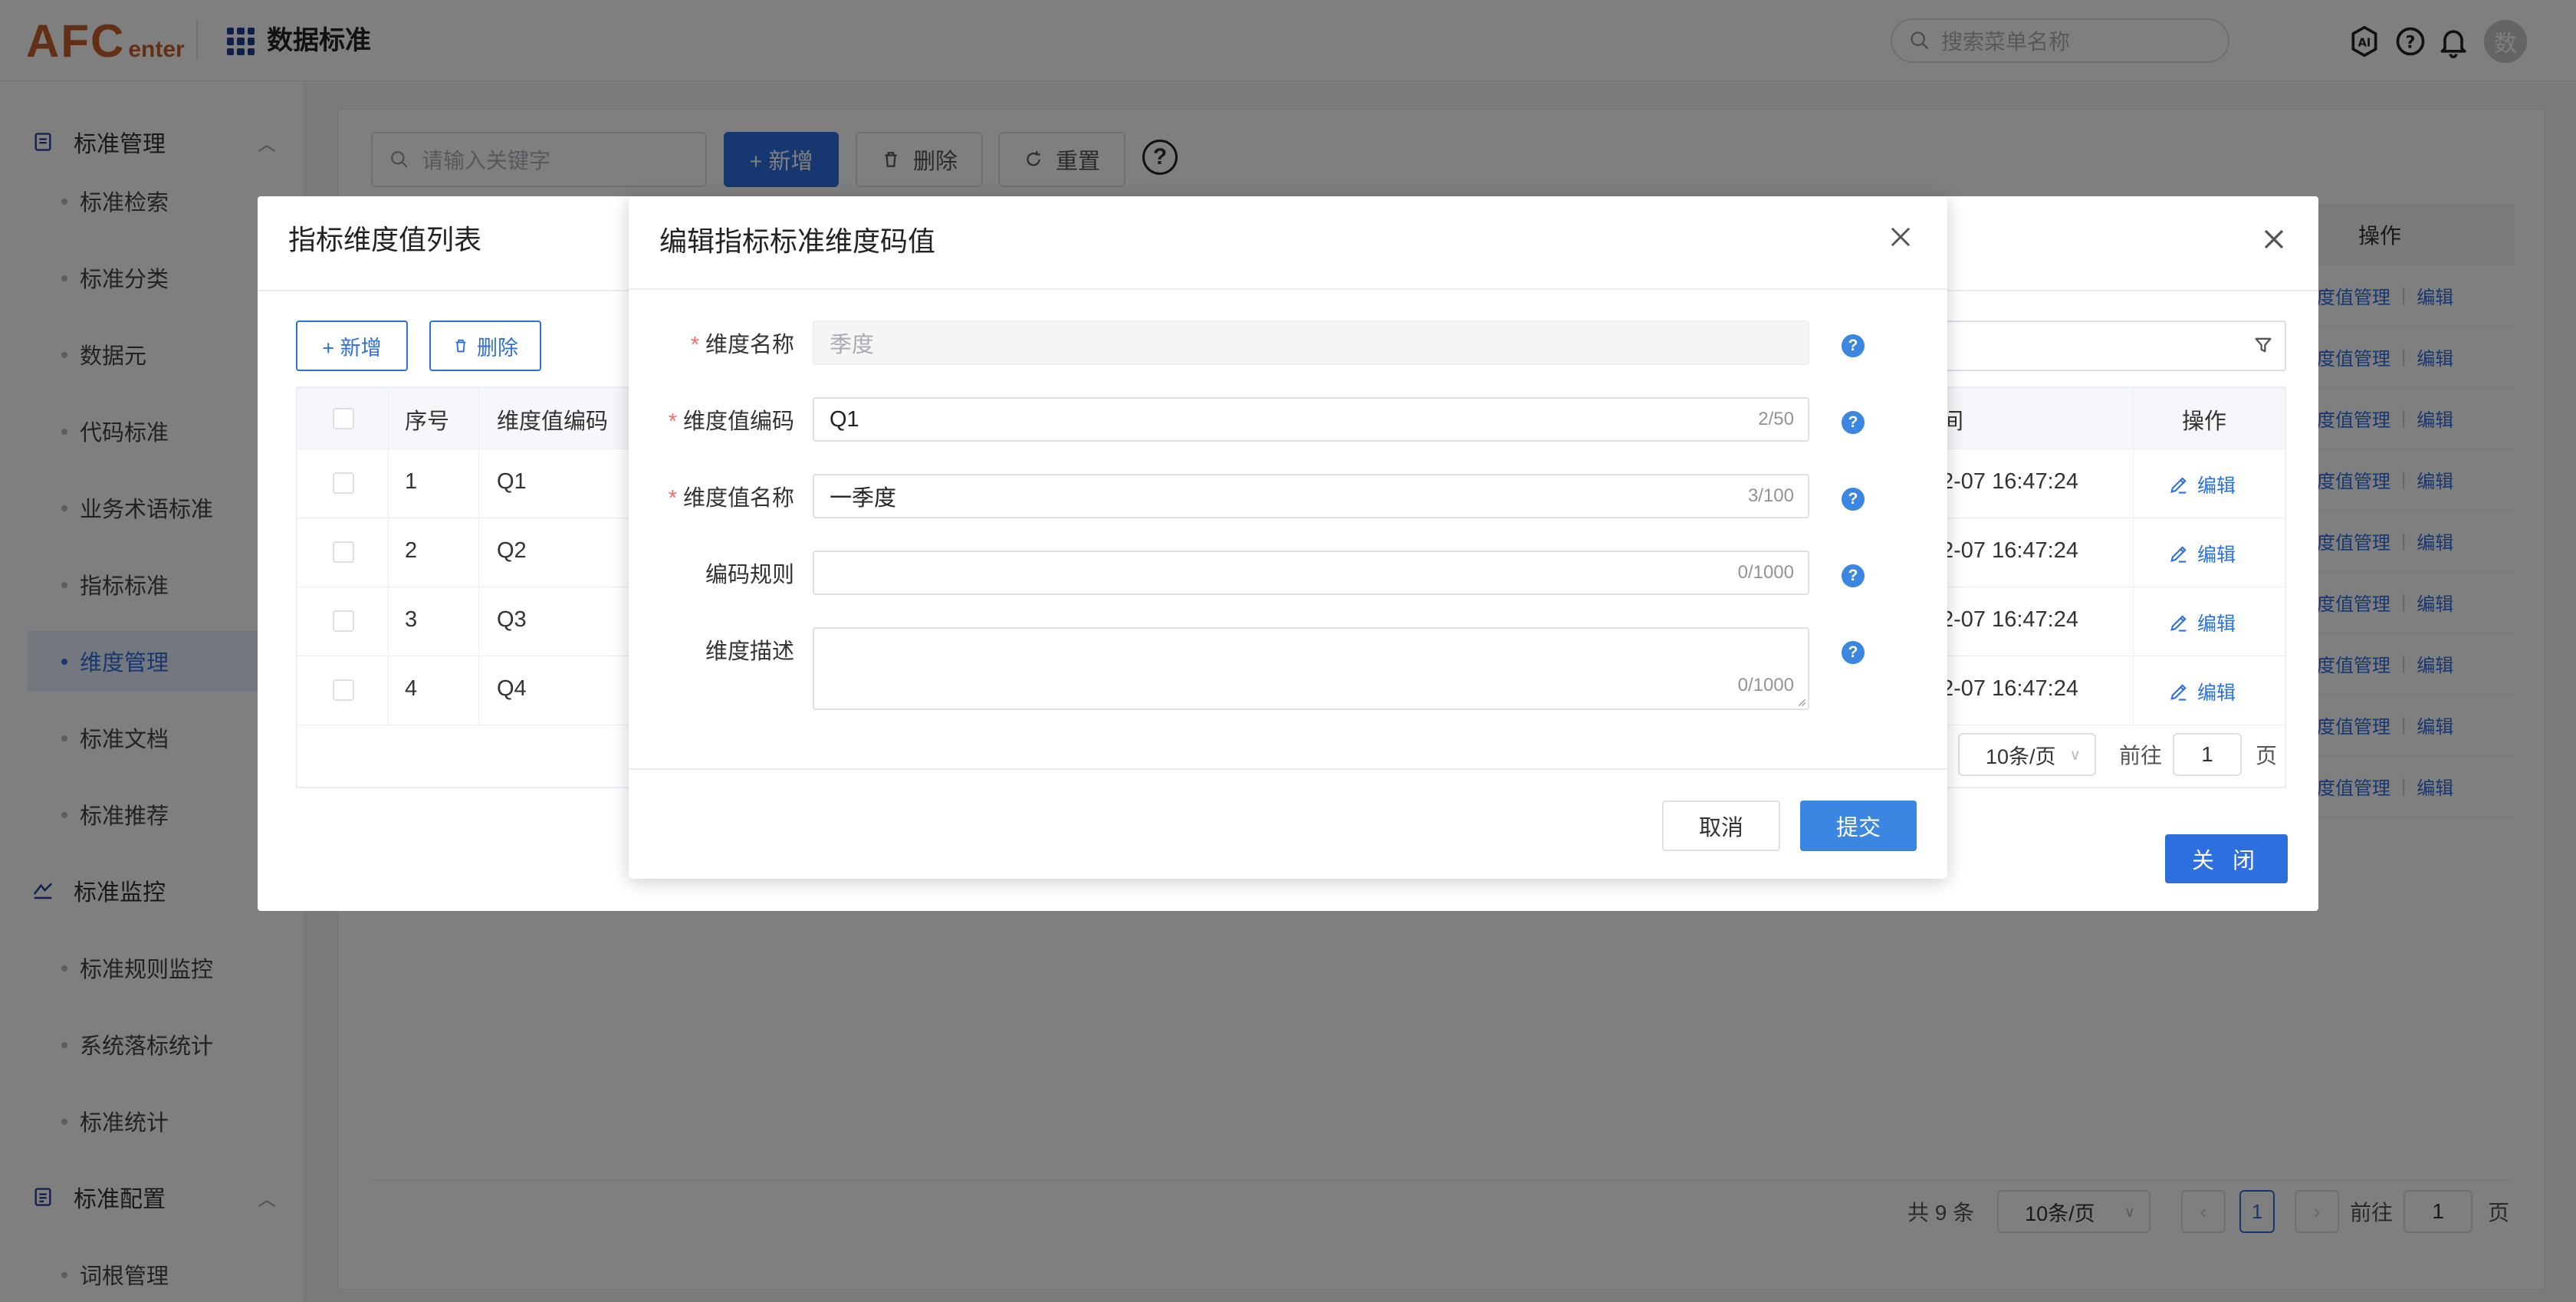  Describe the element at coordinates (1721, 826) in the screenshot. I see `cancel-button: 取消` at that location.